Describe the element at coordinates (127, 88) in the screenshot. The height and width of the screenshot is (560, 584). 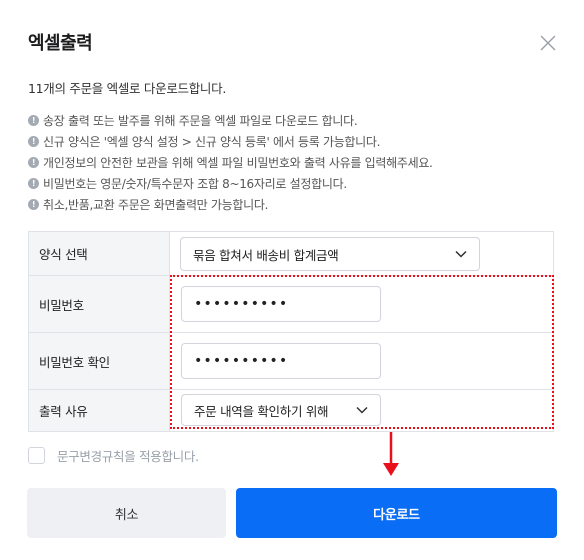
I see `download-summary: 11개의 주문을 엑셀로 다운로드합니다.` at that location.